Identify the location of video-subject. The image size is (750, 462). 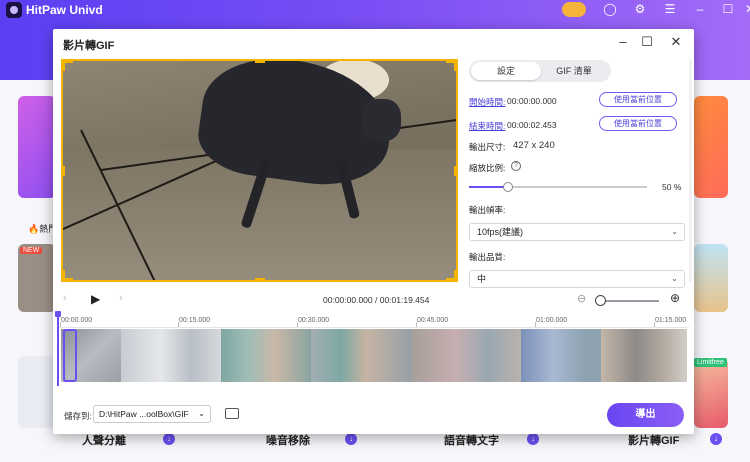
(381, 120).